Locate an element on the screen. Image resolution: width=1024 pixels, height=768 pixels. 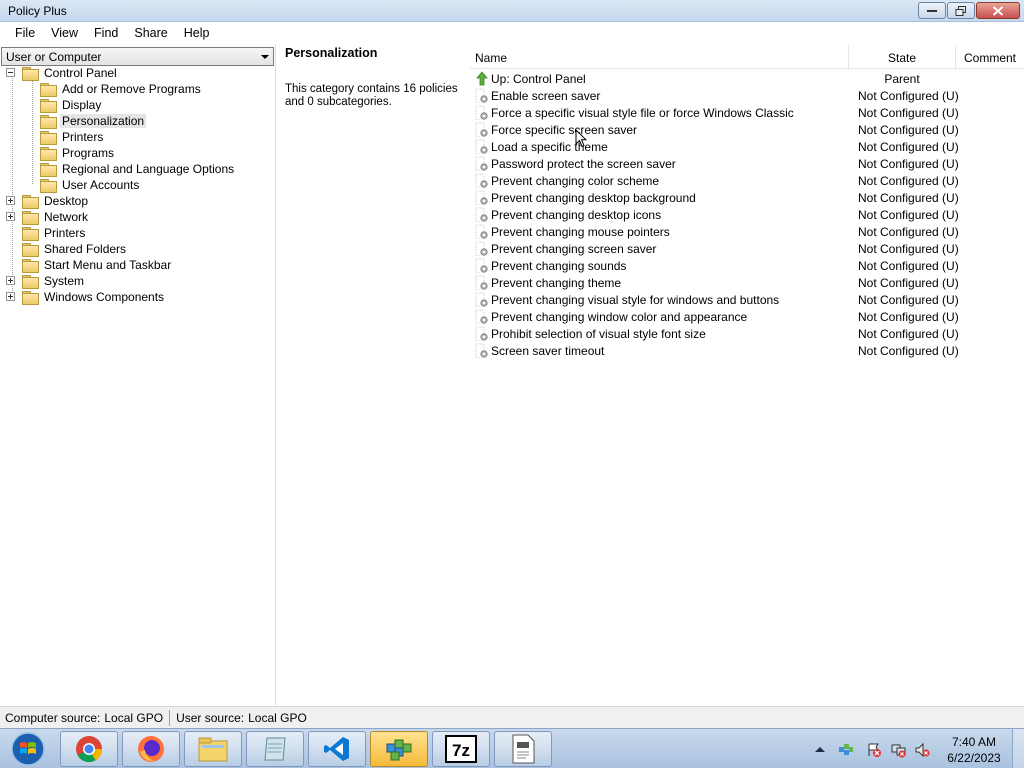
menu-find: Find is located at coordinates (106, 33).